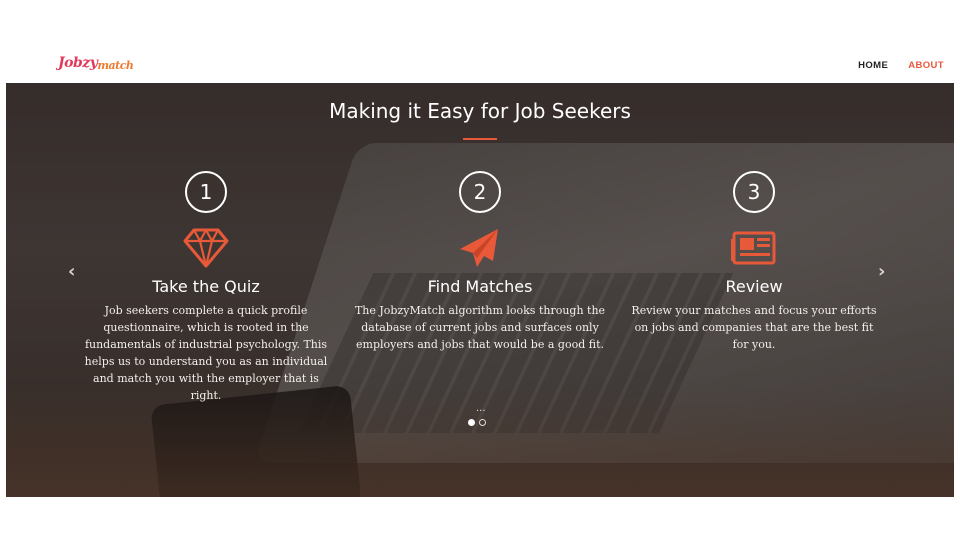 The width and height of the screenshot is (960, 540). I want to click on nav-about-link: ABOUT, so click(926, 65).